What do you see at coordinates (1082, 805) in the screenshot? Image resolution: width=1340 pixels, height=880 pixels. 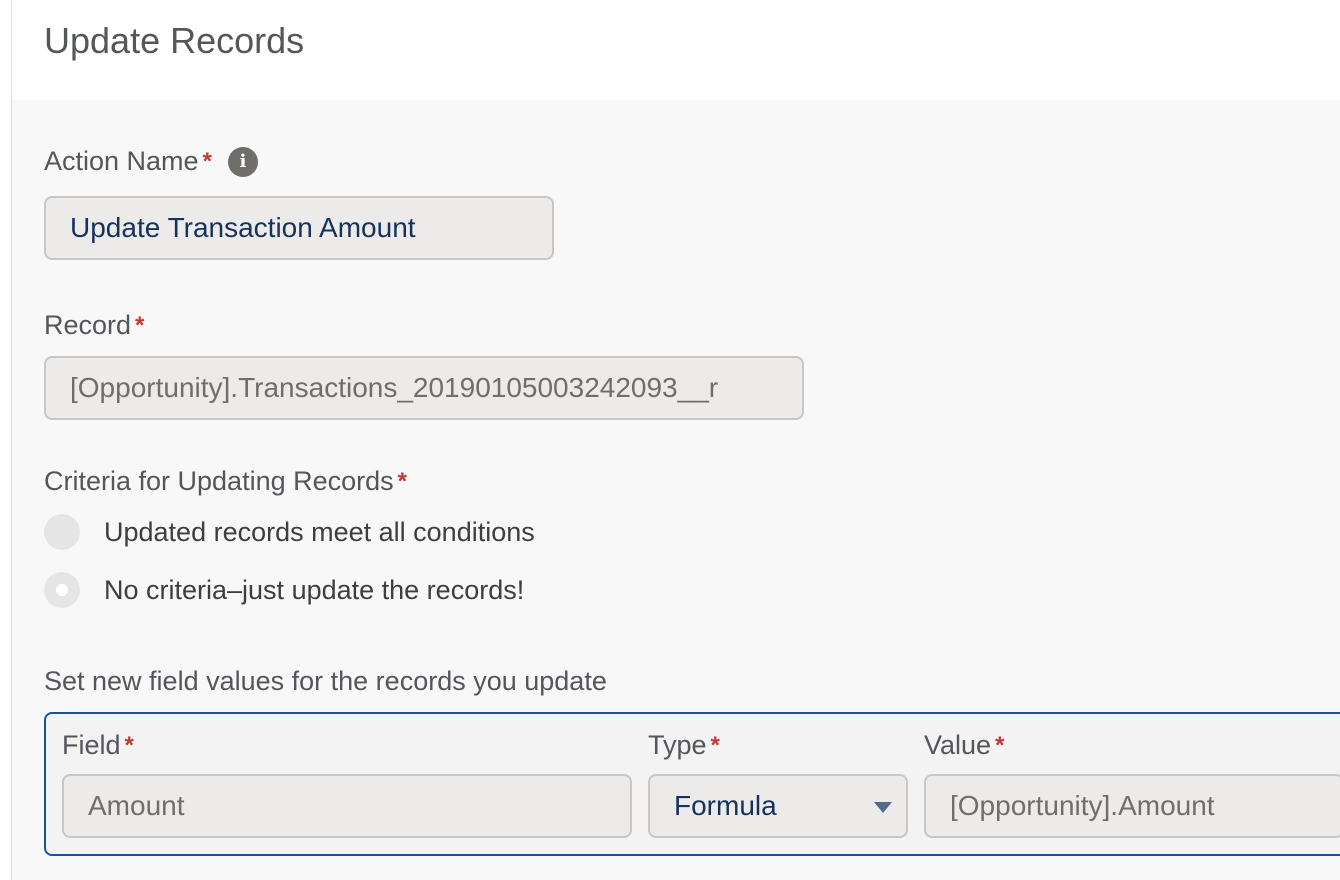 I see `value-value: [Opportunity].Amount` at bounding box center [1082, 805].